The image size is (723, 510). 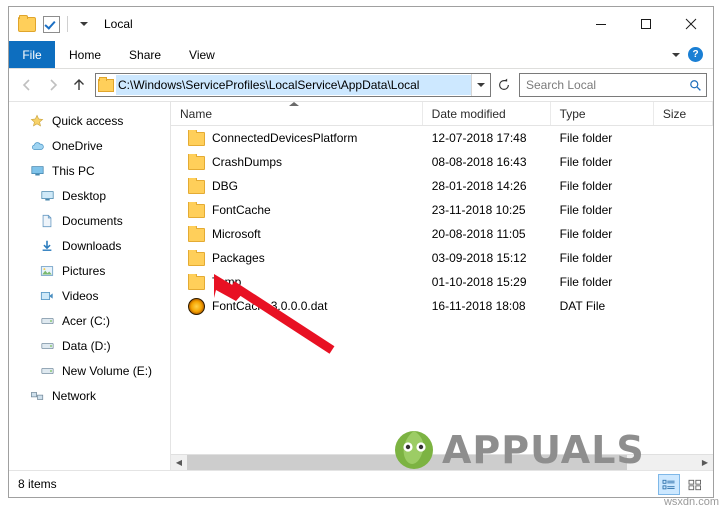 What do you see at coordinates (241, 210) in the screenshot?
I see `file-name-text: FontCache` at bounding box center [241, 210].